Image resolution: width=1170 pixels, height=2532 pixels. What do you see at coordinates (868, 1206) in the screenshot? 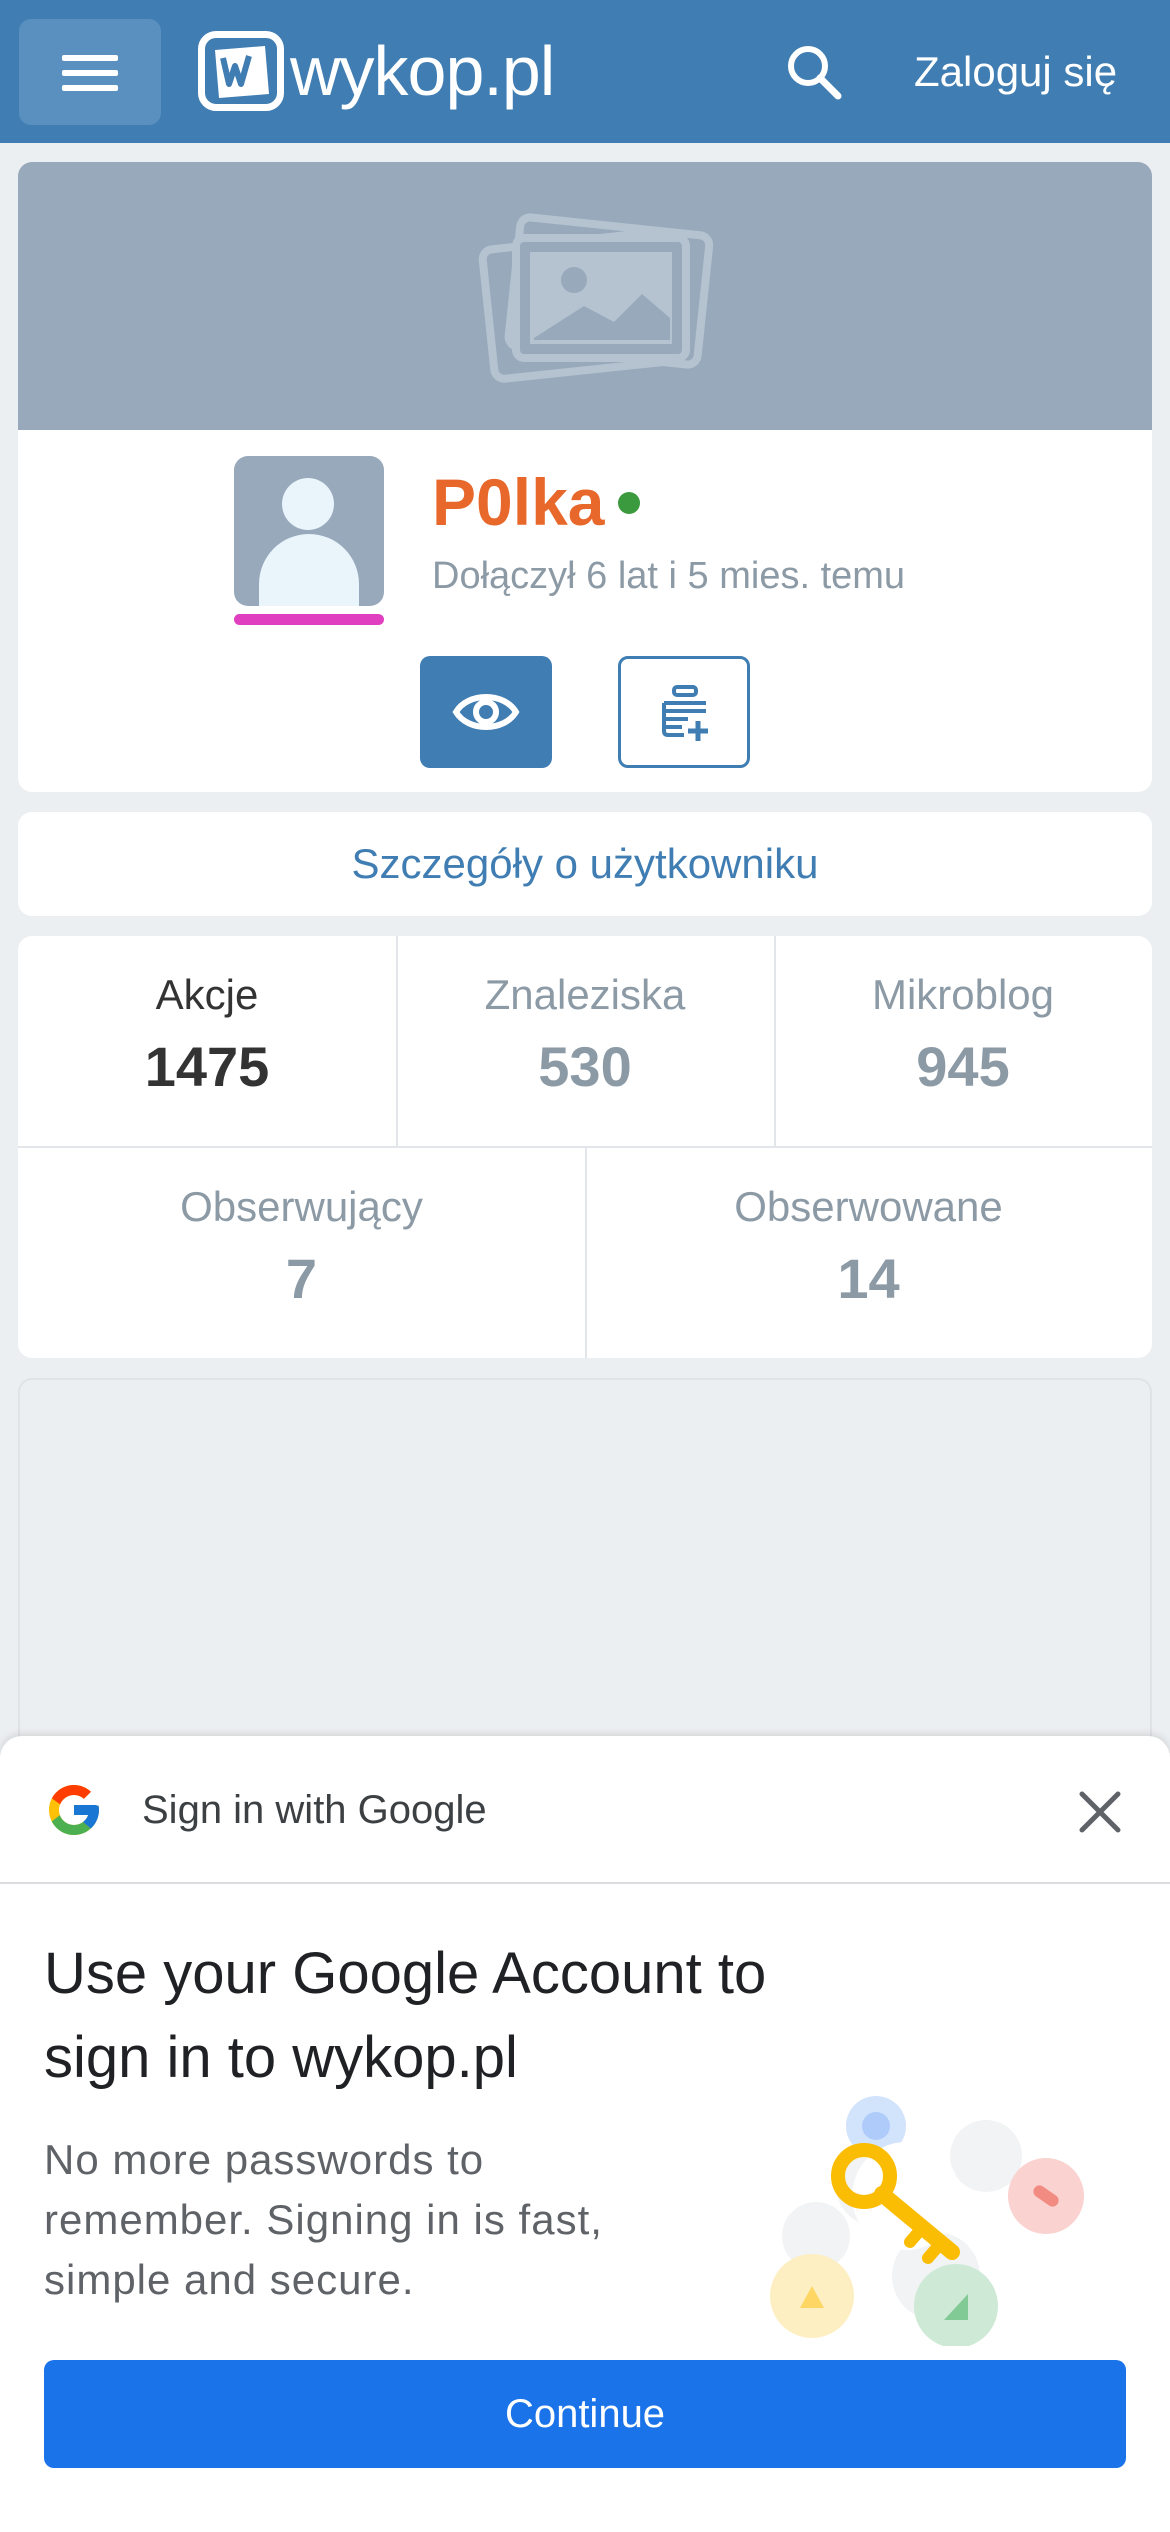
I see `stat-label: Obserwowane` at bounding box center [868, 1206].